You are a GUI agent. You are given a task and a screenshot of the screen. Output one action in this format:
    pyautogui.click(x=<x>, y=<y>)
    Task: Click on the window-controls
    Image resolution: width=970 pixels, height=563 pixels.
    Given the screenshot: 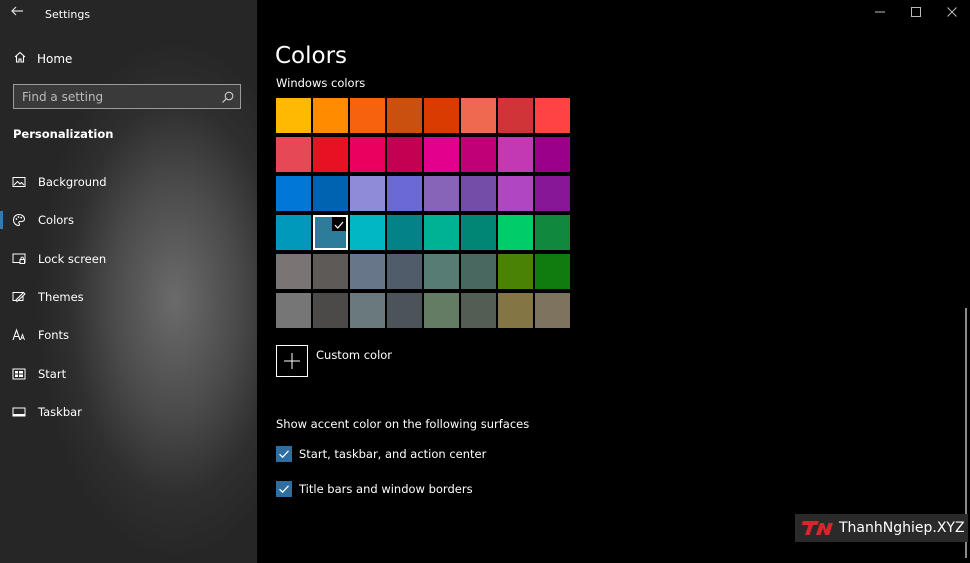 What is the action you would take?
    pyautogui.click(x=916, y=12)
    